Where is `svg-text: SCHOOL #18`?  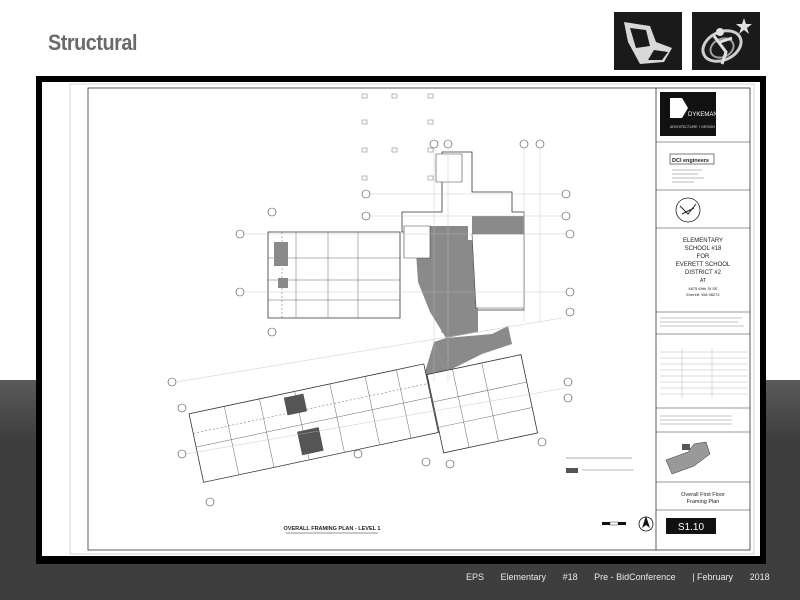 svg-text: SCHOOL #18 is located at coordinates (703, 249).